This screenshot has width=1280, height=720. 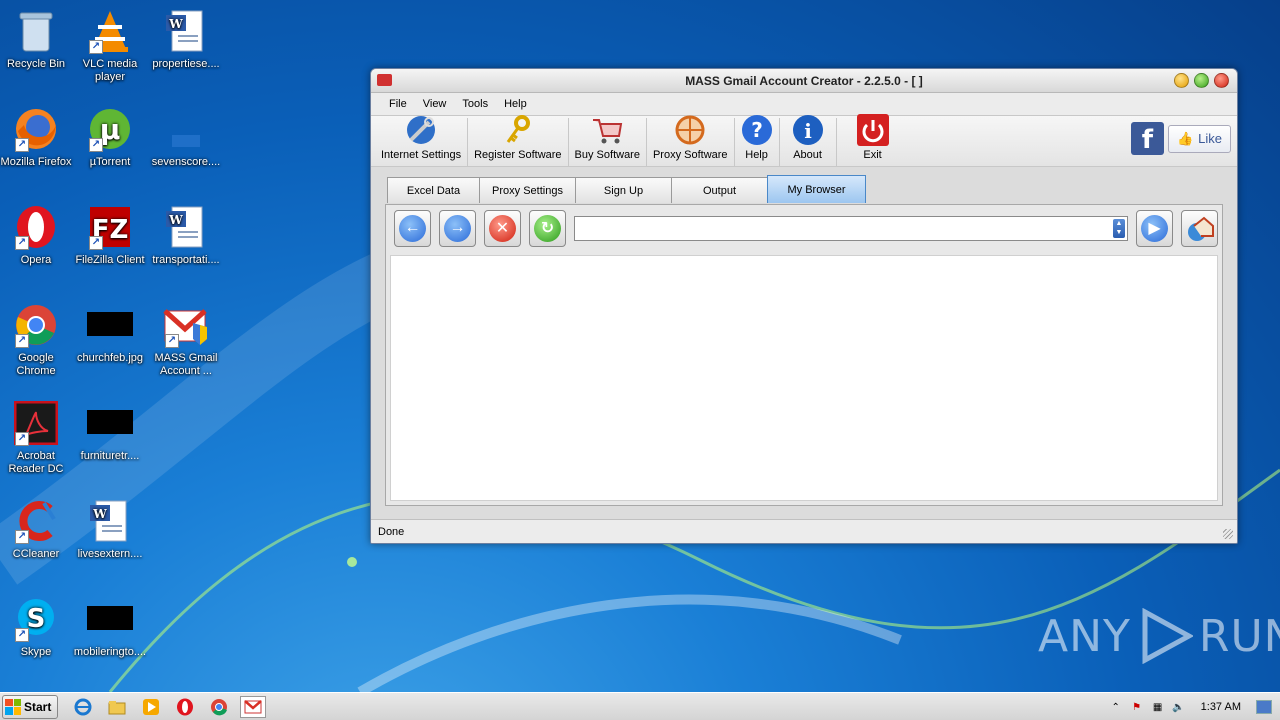 What do you see at coordinates (36, 325) in the screenshot?
I see `chrome-icon: ↗` at bounding box center [36, 325].